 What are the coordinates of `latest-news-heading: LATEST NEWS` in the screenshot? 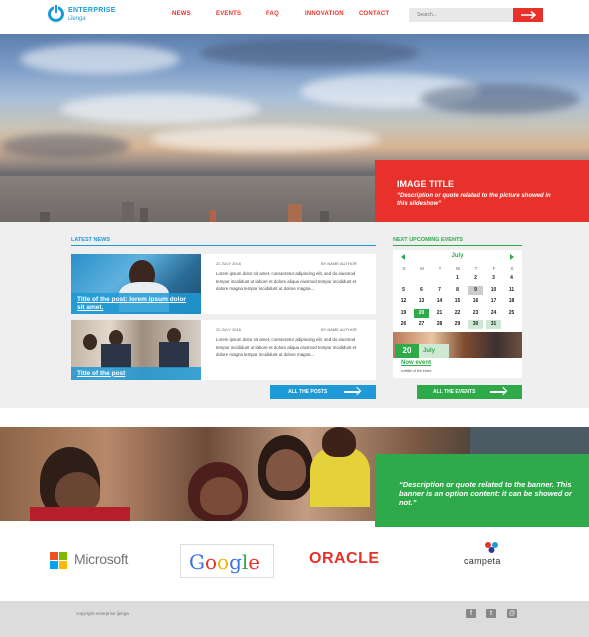 It's located at (91, 240).